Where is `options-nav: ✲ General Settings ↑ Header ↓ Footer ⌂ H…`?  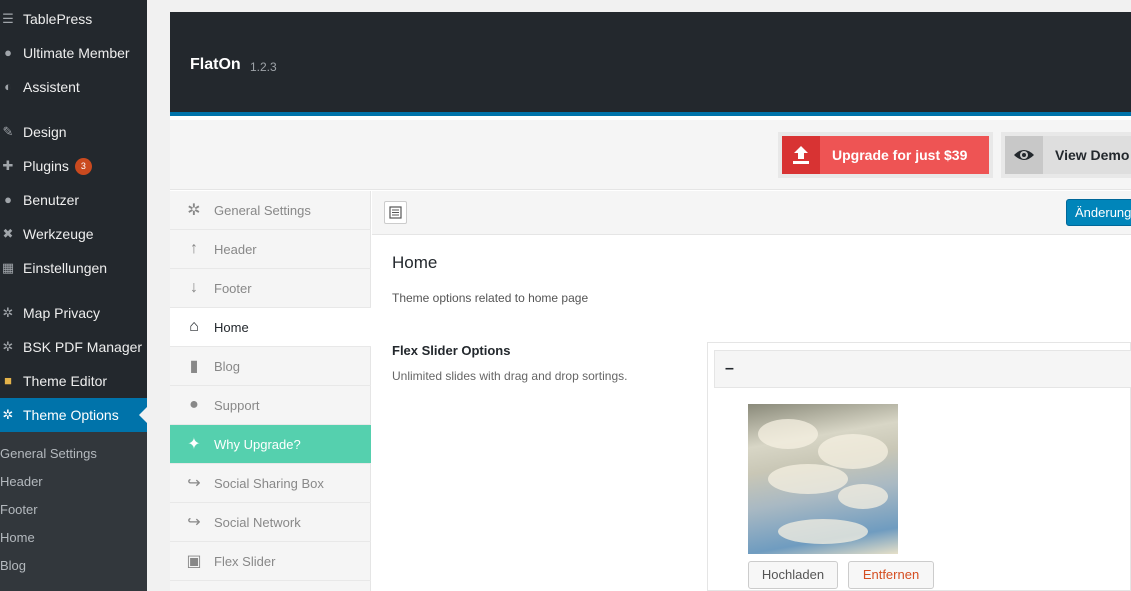
options-nav: ✲ General Settings ↑ Header ↓ Footer ⌂ H… is located at coordinates (270, 391).